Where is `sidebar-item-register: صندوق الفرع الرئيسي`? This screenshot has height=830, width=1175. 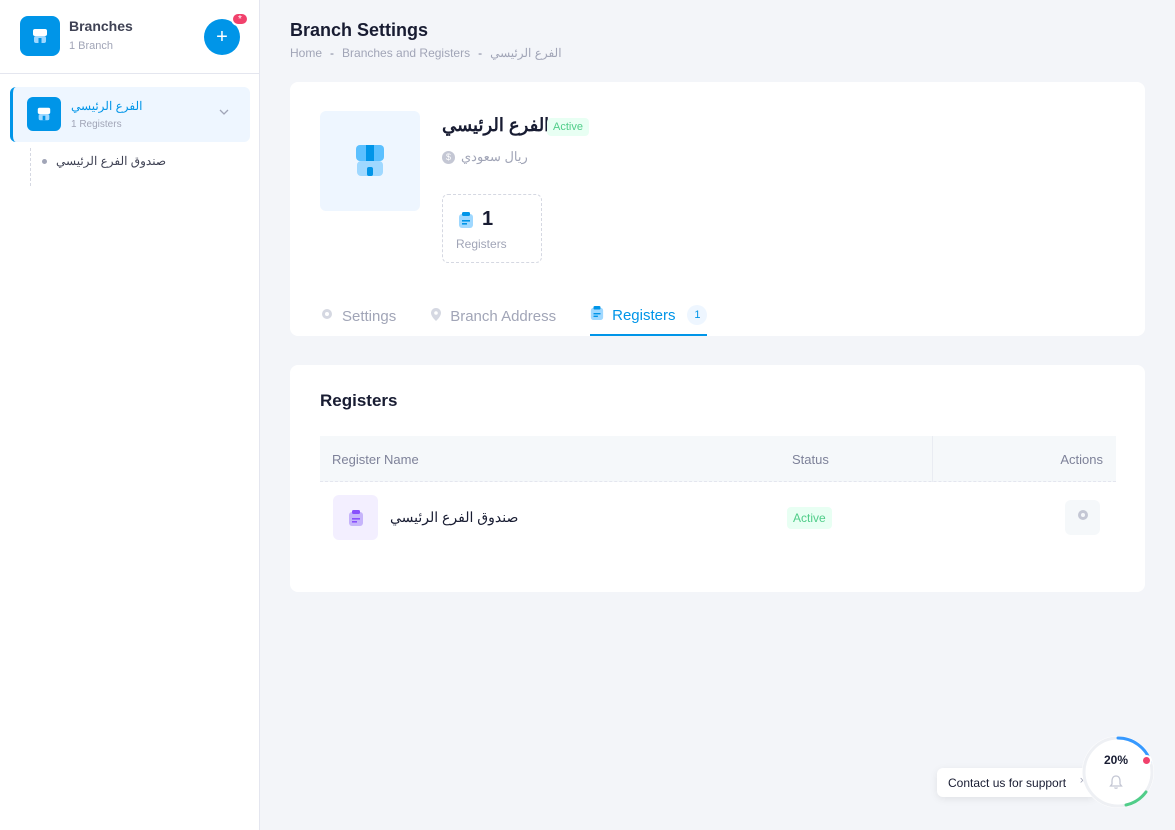
sidebar-item-register: صندوق الفرع الرئيسي is located at coordinates (104, 161).